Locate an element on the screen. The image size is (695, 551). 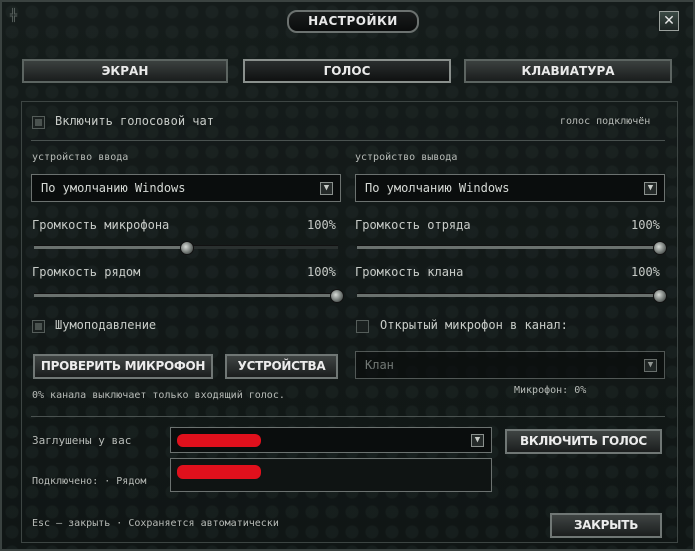
close-icon: ✕ is located at coordinates (669, 21).